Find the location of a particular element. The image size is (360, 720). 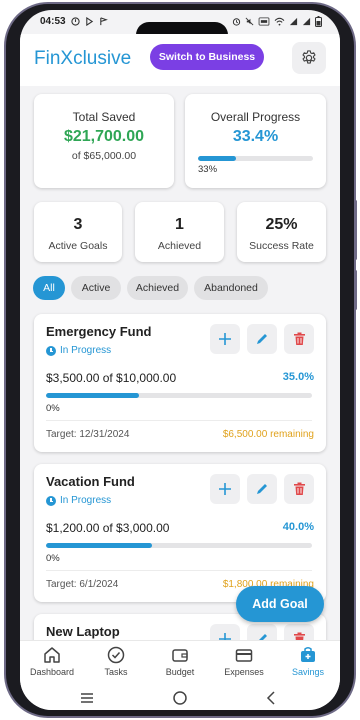

nav-label: Expenses is located at coordinates (244, 672).